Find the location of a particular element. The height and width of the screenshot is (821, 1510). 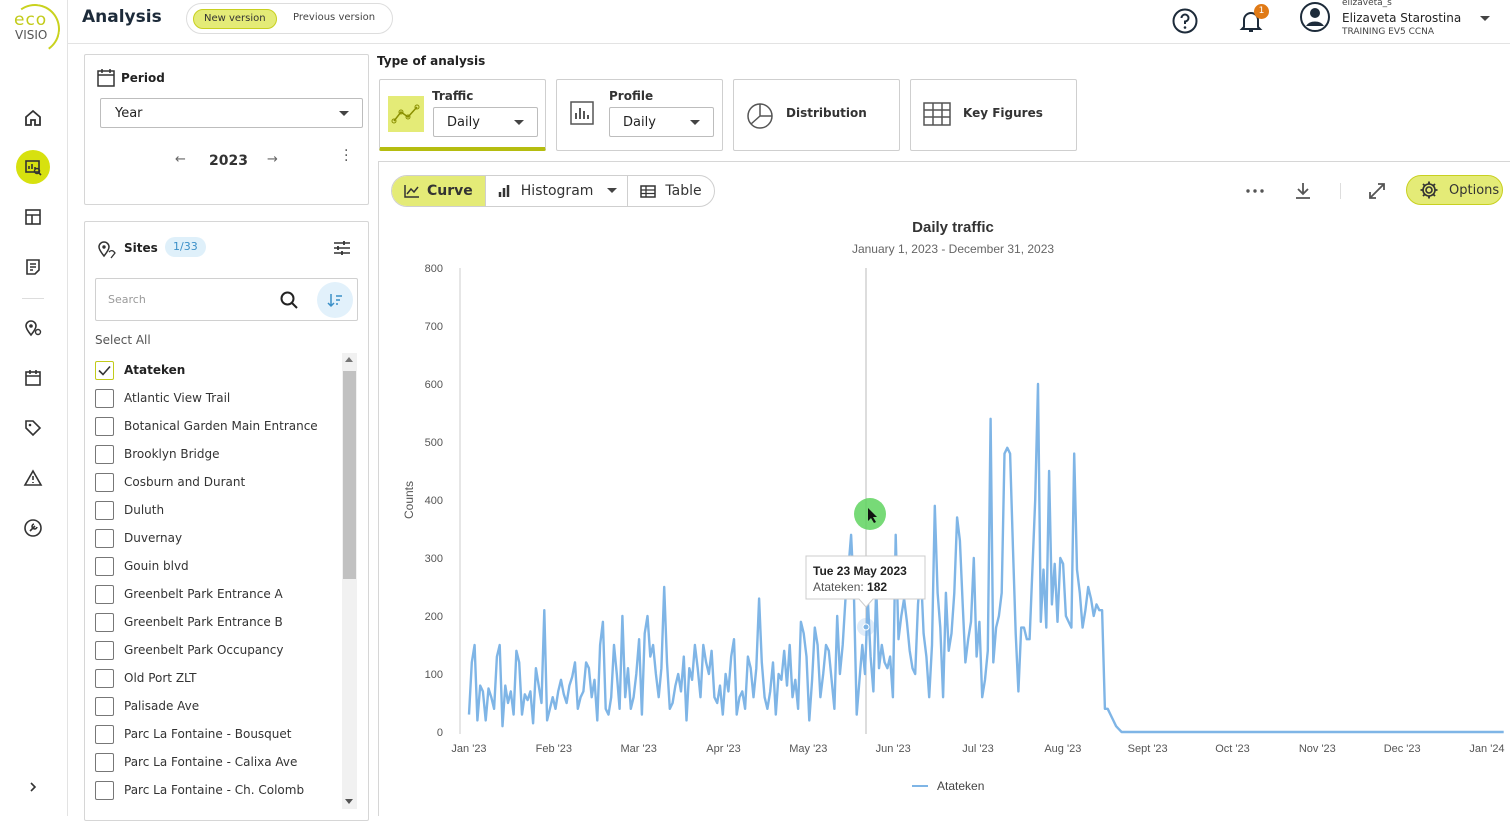

site-list-item: Cosburn and Durant is located at coordinates (217, 482).